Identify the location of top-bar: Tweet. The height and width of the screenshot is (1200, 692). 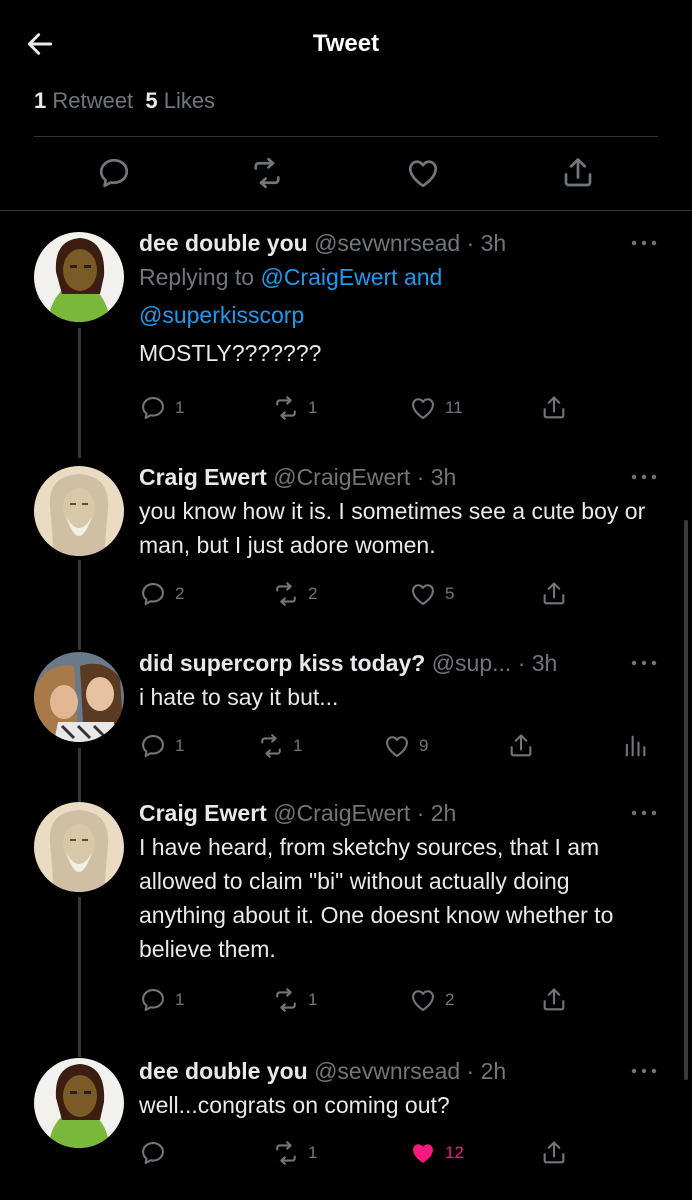
(346, 42).